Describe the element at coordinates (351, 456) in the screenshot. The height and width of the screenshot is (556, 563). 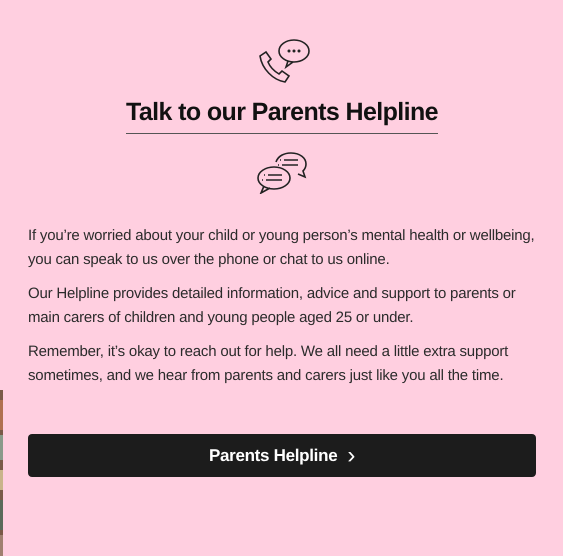
I see `chevron-icon: ›` at that location.